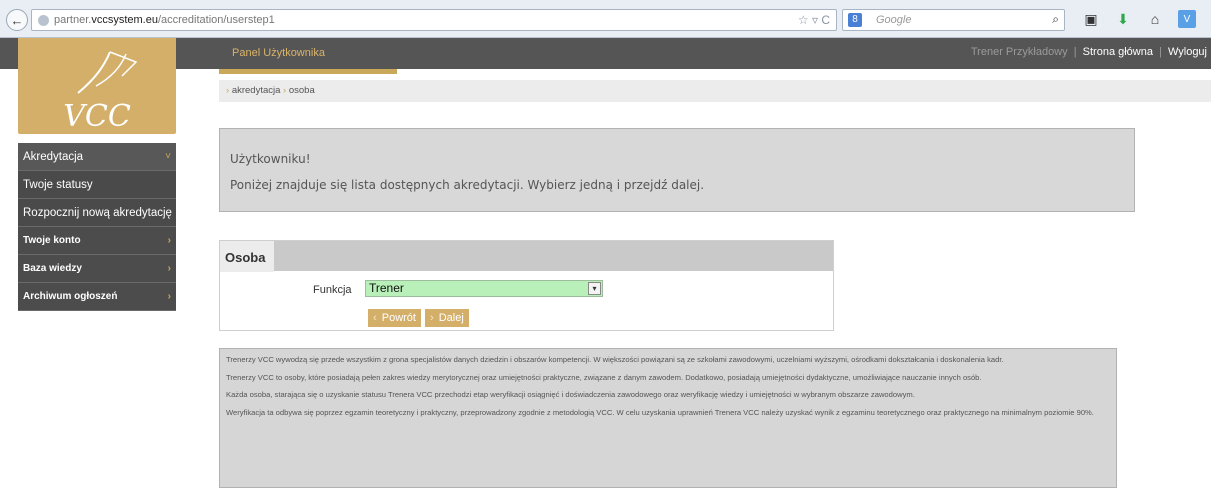 The image size is (1211, 488). What do you see at coordinates (278, 53) in the screenshot?
I see `panel-title: Panel Użytkownika` at bounding box center [278, 53].